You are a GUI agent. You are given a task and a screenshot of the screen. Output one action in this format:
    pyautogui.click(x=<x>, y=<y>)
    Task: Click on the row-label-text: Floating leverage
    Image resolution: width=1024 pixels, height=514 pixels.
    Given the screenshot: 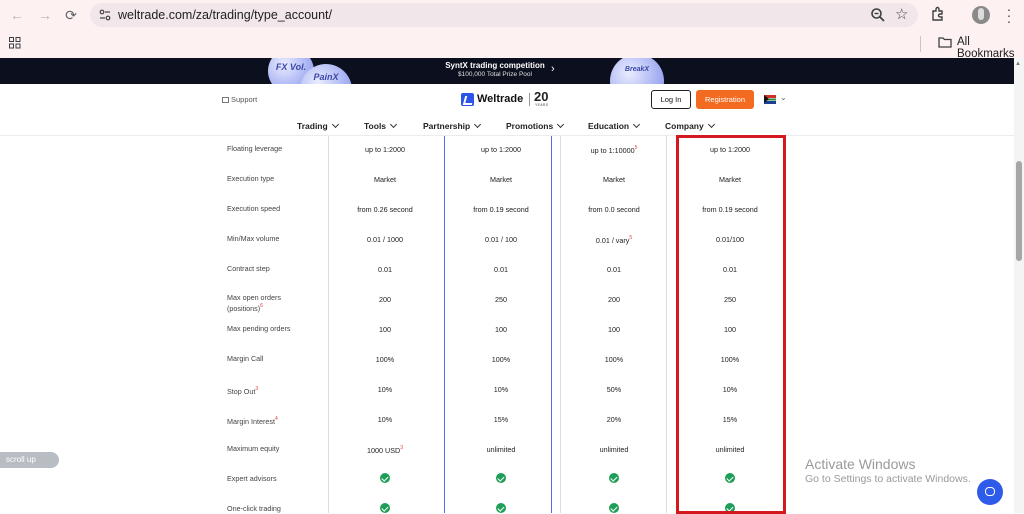 What is the action you would take?
    pyautogui.click(x=255, y=148)
    